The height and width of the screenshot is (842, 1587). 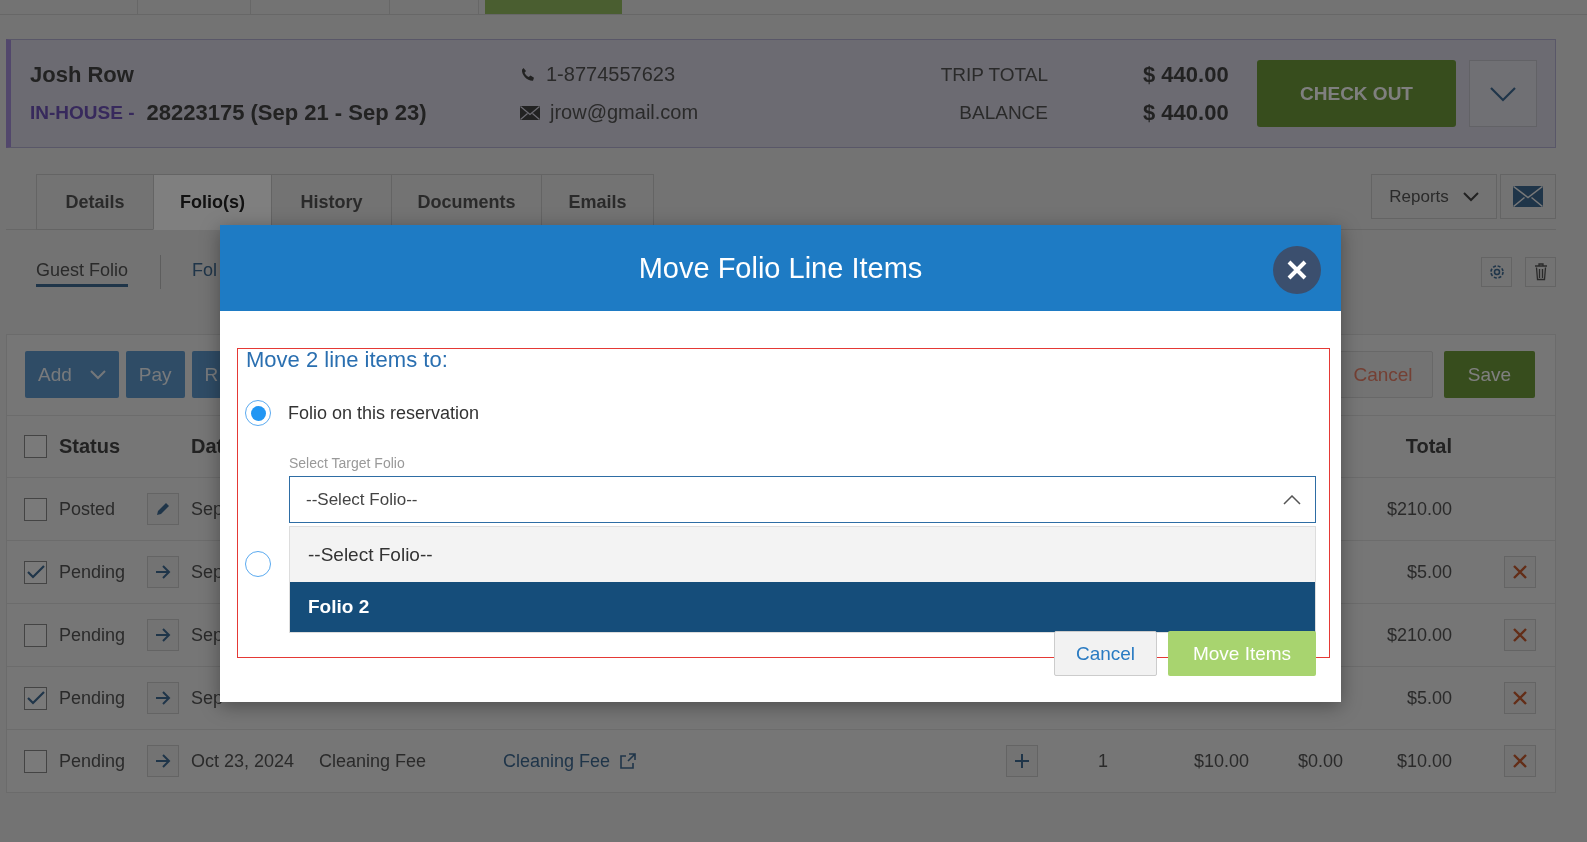 What do you see at coordinates (802, 607) in the screenshot?
I see `dropdown-option: Folio 2` at bounding box center [802, 607].